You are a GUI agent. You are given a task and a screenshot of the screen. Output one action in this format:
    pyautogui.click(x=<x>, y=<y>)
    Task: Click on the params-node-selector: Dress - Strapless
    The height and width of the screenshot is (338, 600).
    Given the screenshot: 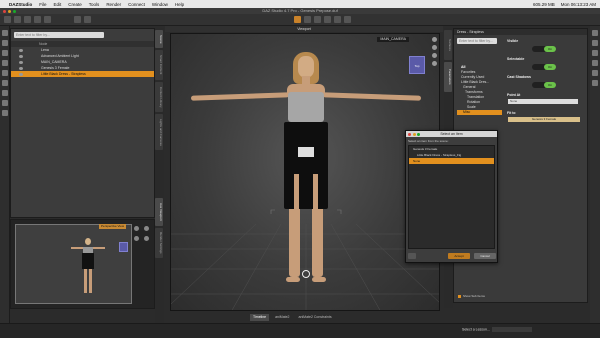 What is the action you would take?
    pyautogui.click(x=520, y=32)
    